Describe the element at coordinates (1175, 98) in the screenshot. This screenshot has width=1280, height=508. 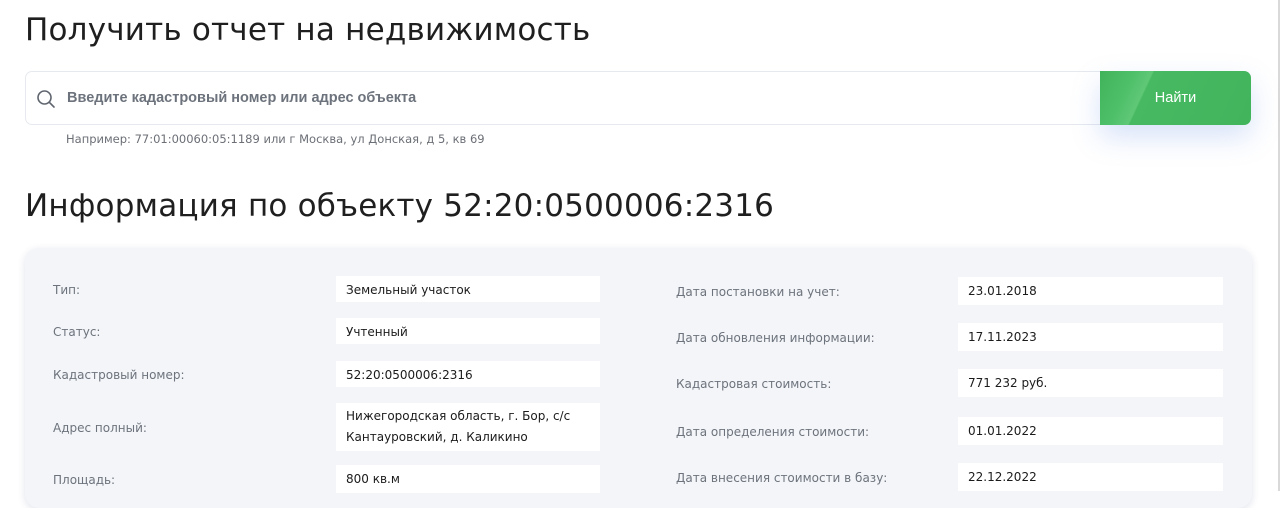
I see `find-button: Найти` at that location.